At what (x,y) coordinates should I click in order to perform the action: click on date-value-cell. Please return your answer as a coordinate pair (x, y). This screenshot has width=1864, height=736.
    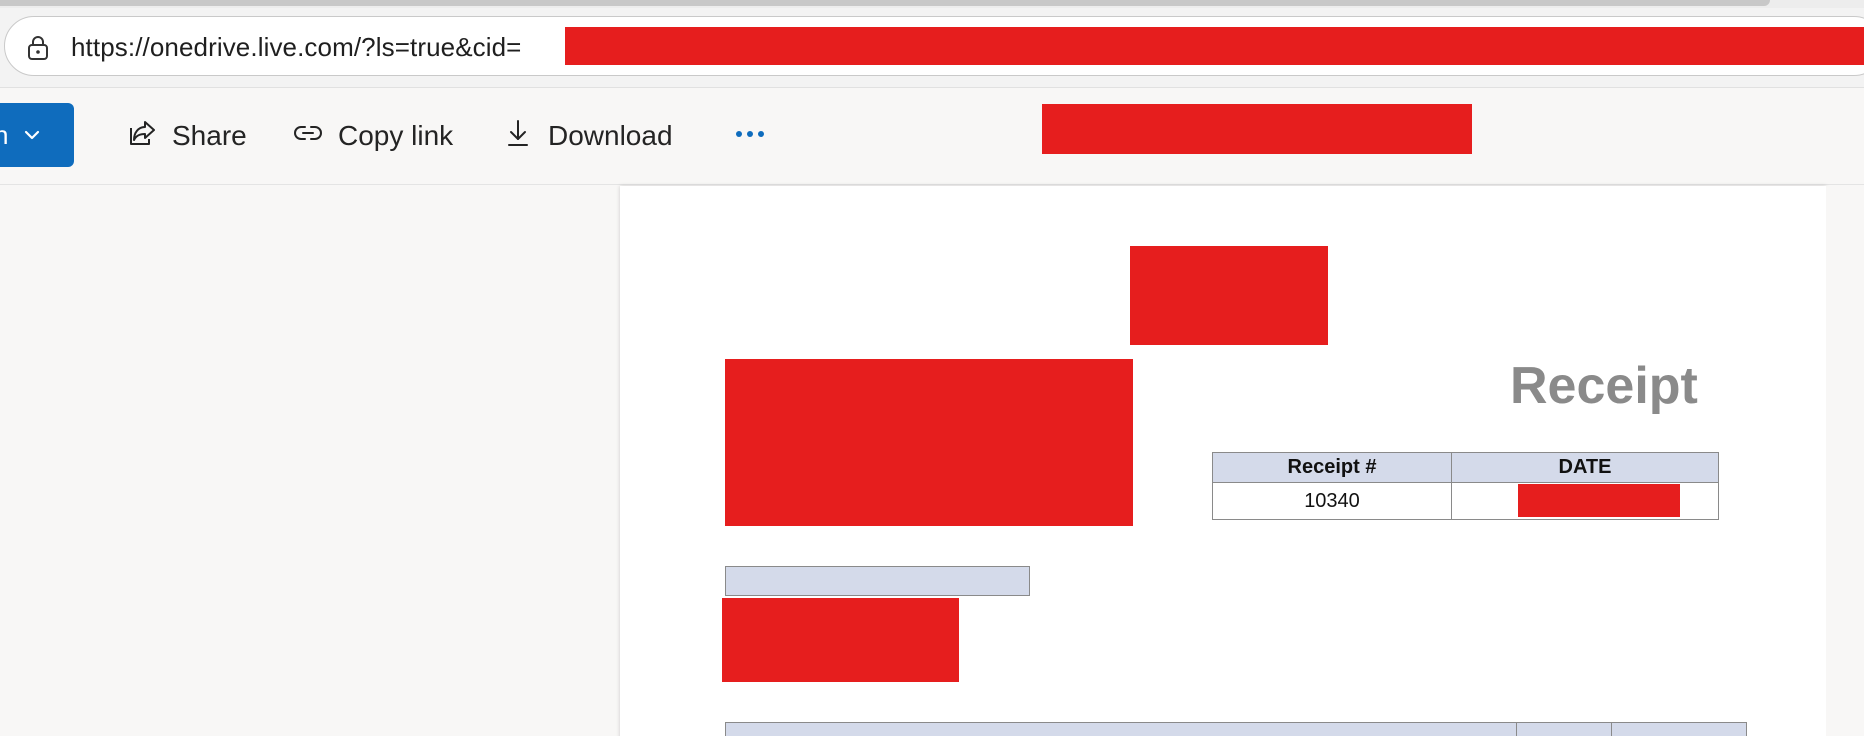
    Looking at the image, I should click on (1585, 501).